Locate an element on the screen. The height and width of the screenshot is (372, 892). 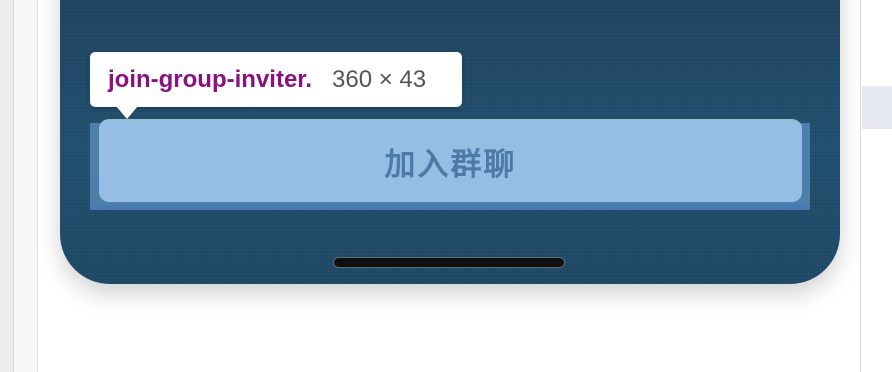
inspector-element-name: join-group-inviter. is located at coordinates (210, 79).